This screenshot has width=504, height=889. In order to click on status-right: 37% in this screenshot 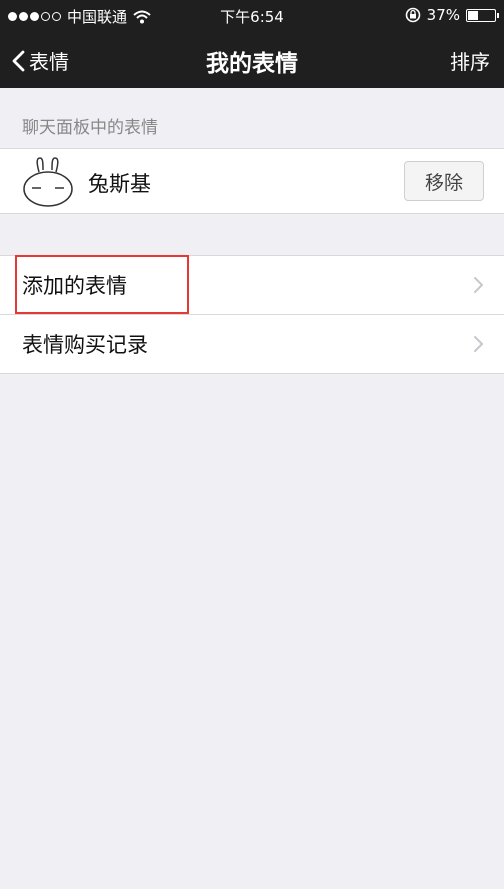, I will do `click(452, 15)`.